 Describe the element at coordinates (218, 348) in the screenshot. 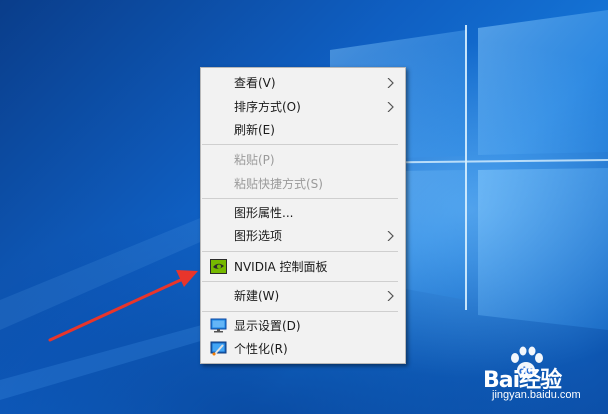

I see `personalize-icon` at that location.